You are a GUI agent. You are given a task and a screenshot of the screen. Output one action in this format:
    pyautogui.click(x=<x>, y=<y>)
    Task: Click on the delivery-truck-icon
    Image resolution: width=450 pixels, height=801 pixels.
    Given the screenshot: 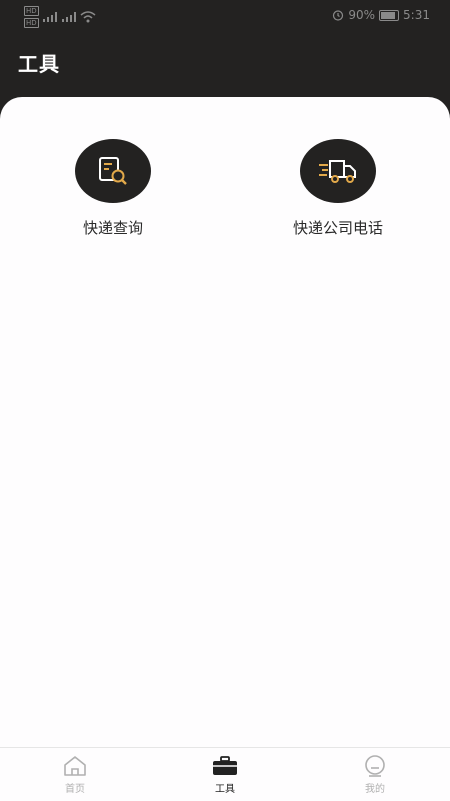 What is the action you would take?
    pyautogui.click(x=337, y=171)
    